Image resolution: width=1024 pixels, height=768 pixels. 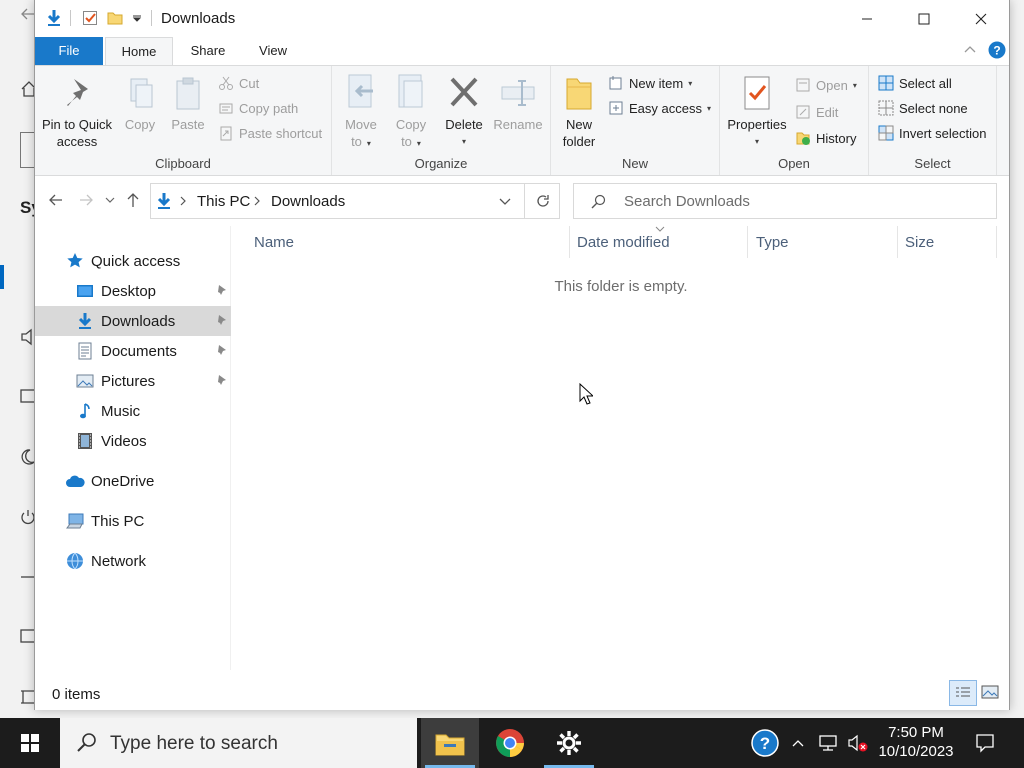 What do you see at coordinates (133, 321) in the screenshot?
I see `nav-downloads: Downloads` at bounding box center [133, 321].